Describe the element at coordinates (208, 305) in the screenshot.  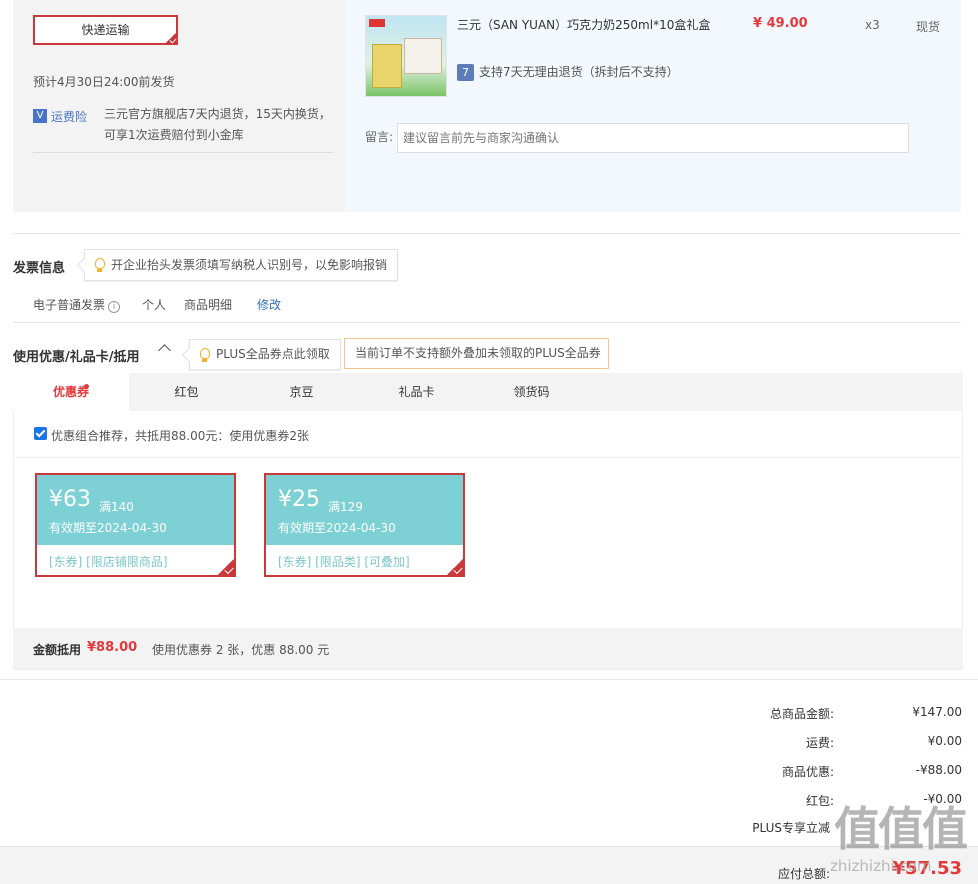
I see `invoice-content: 商品明细` at that location.